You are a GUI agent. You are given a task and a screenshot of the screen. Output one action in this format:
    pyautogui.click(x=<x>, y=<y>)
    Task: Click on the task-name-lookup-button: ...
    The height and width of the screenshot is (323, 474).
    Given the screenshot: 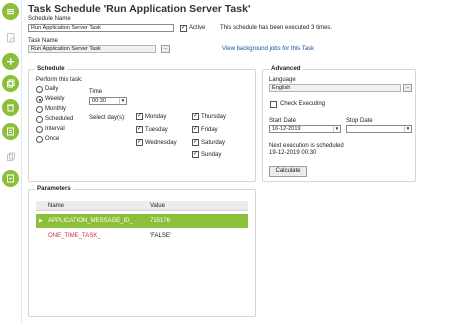 What is the action you would take?
    pyautogui.click(x=165, y=49)
    